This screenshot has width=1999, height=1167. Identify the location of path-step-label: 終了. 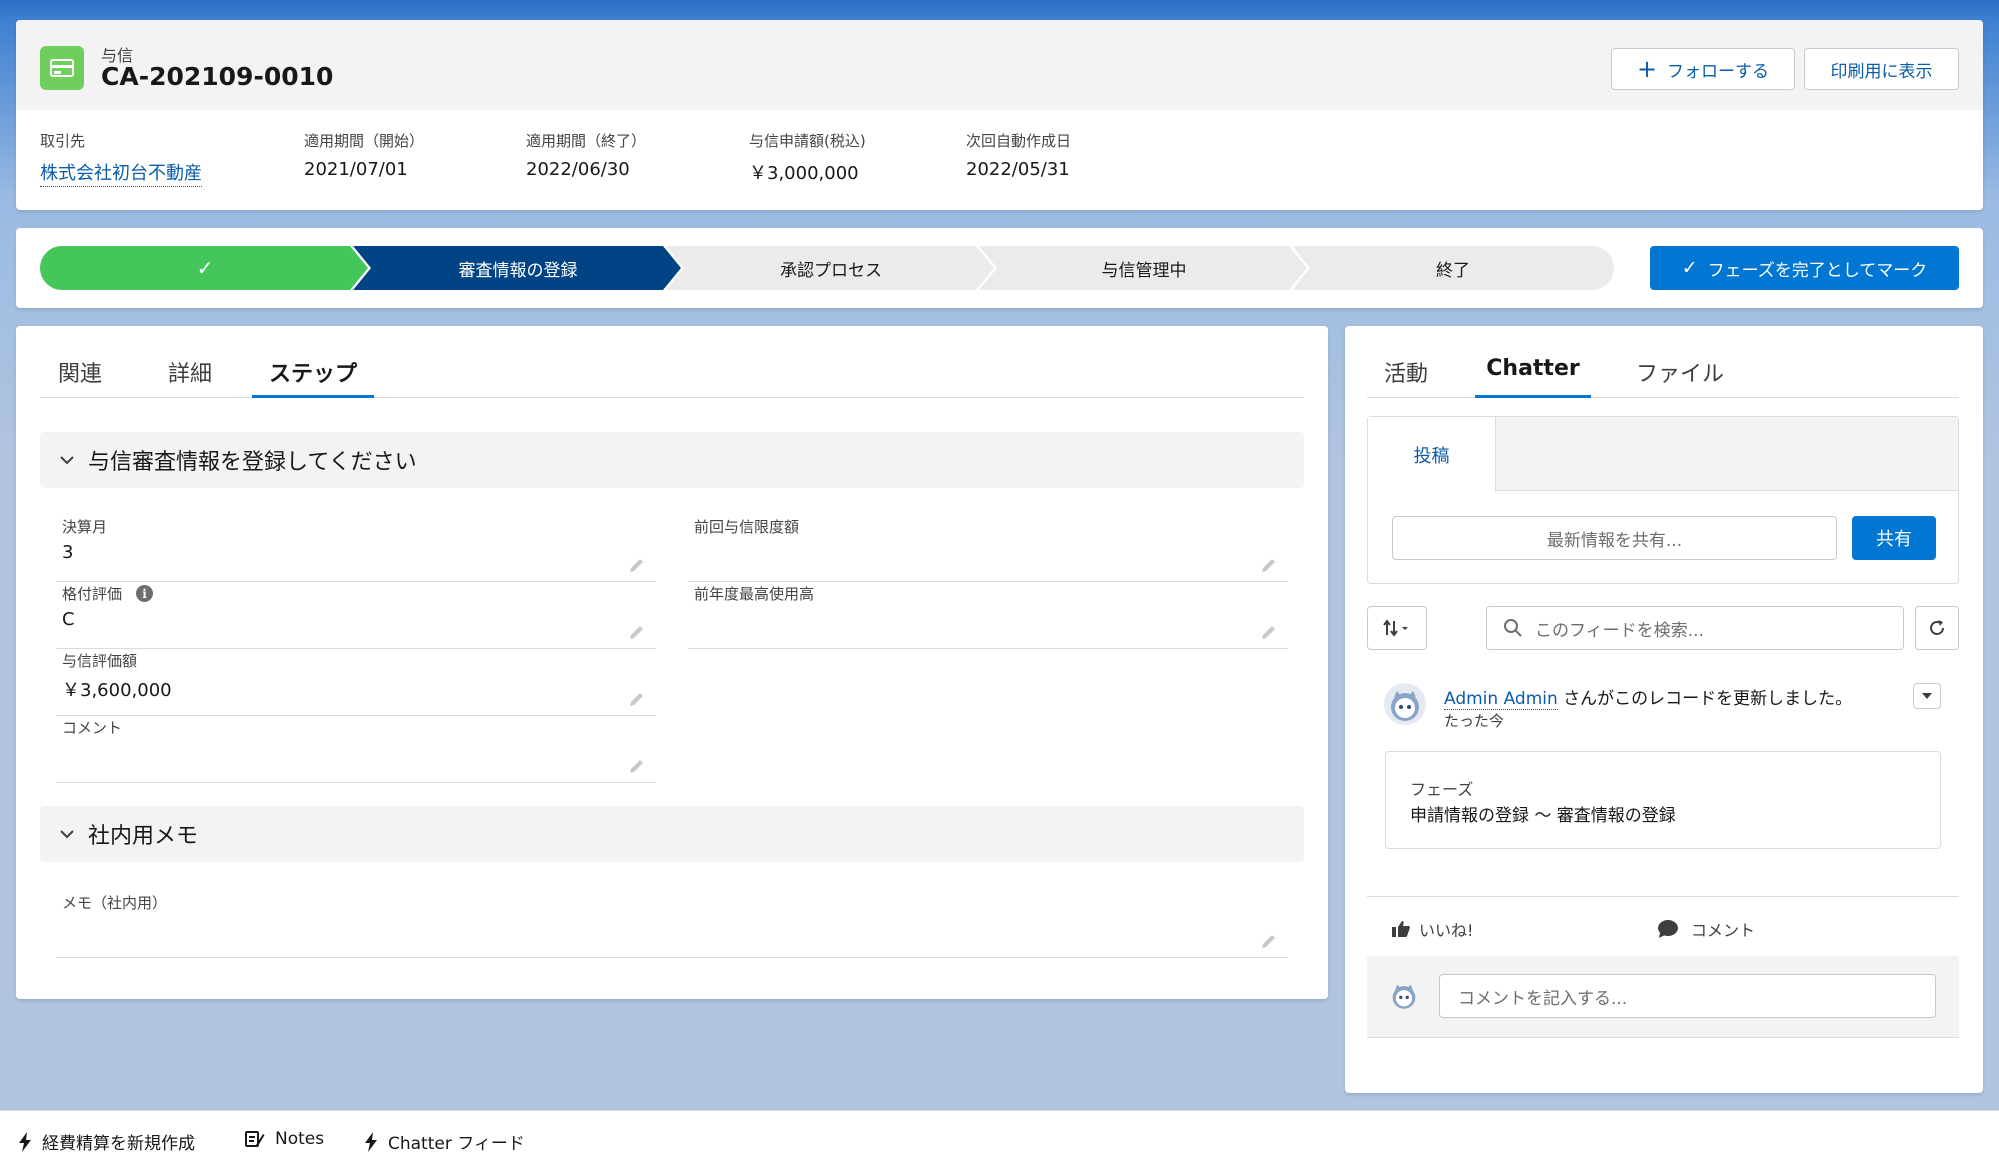
(1453, 270).